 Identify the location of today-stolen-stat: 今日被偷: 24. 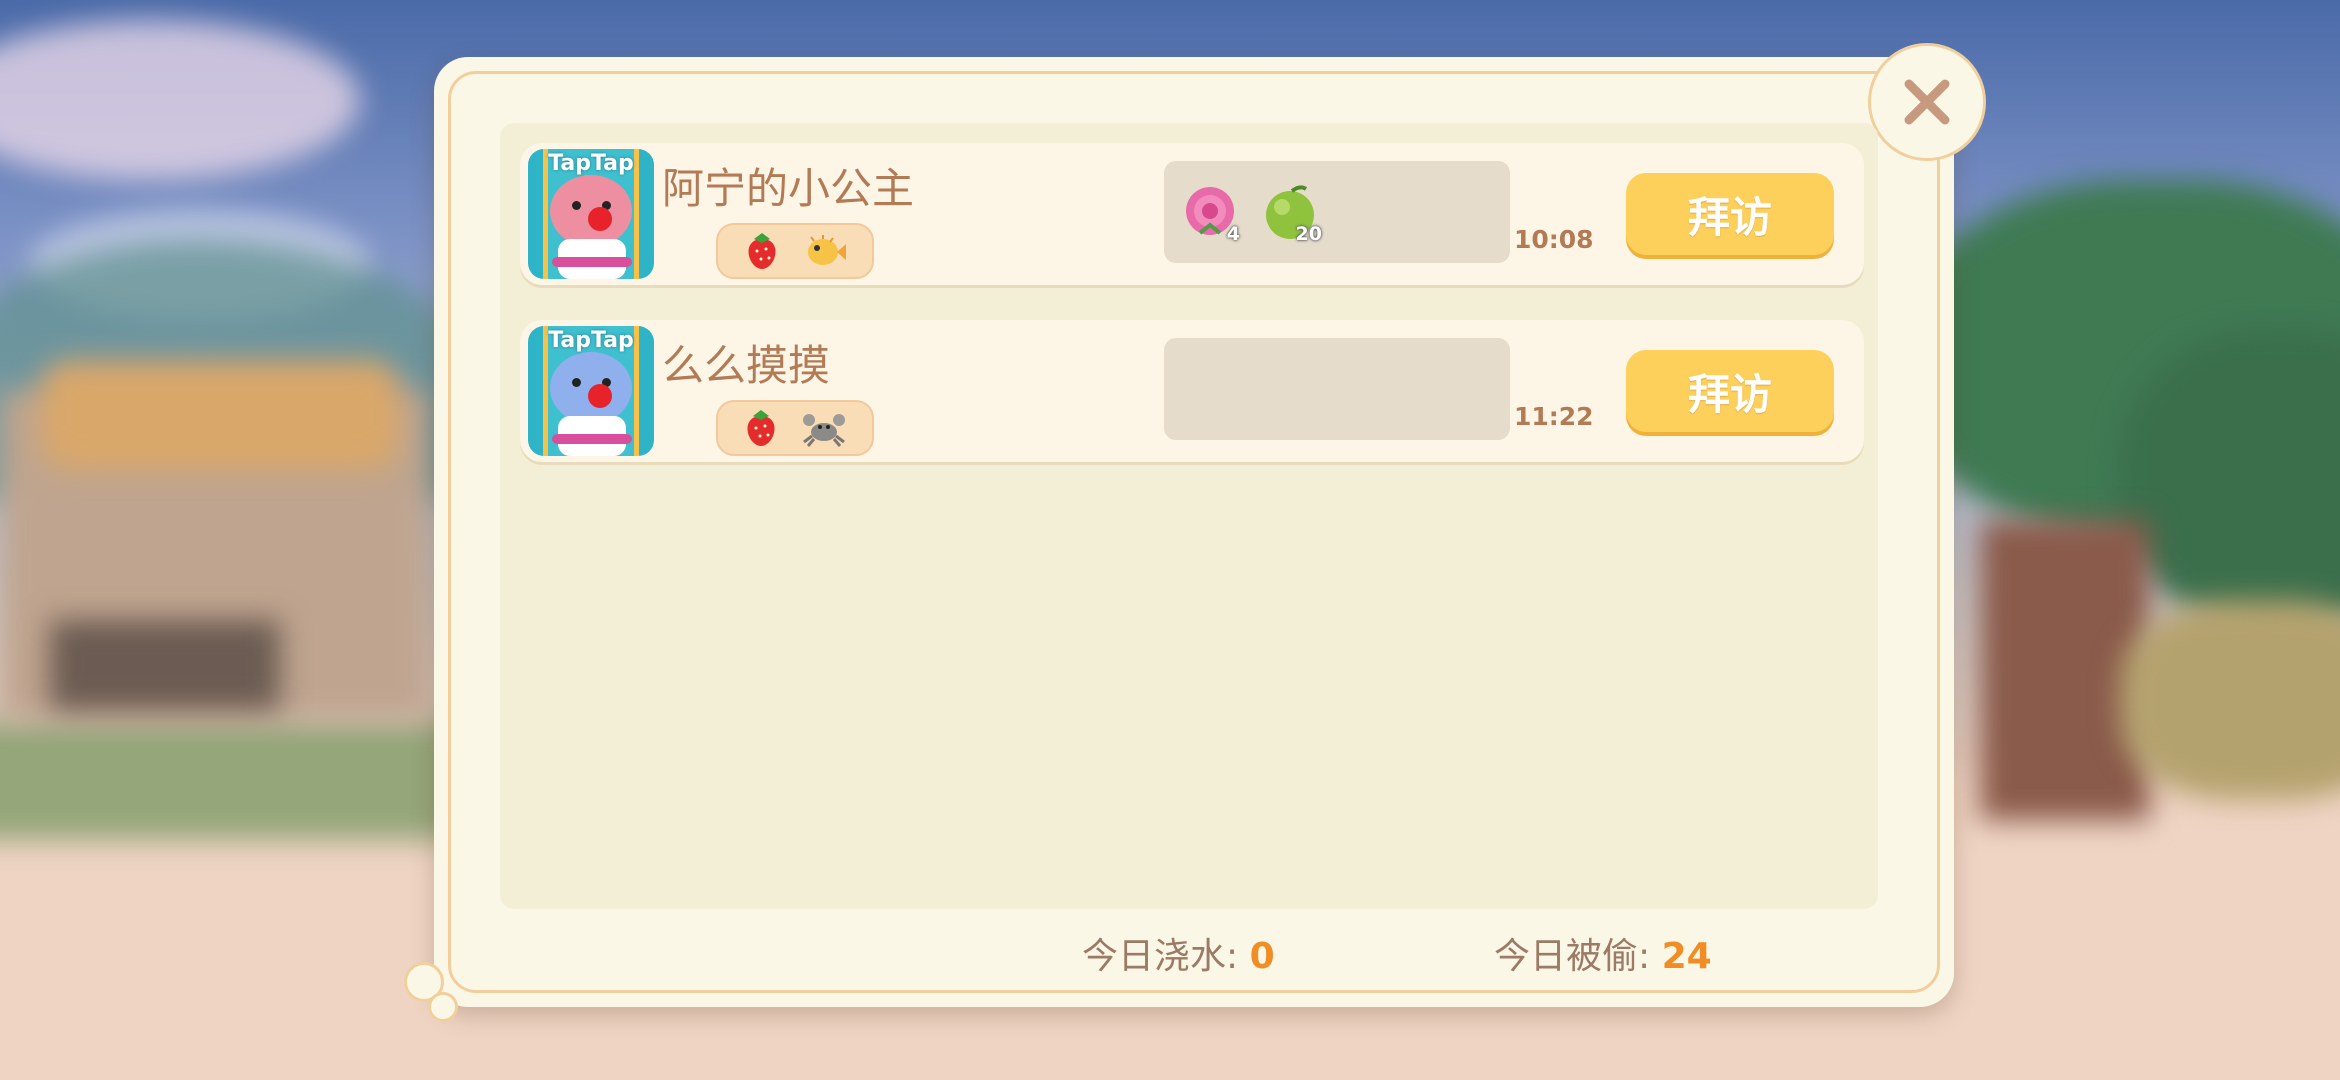
(1603, 953).